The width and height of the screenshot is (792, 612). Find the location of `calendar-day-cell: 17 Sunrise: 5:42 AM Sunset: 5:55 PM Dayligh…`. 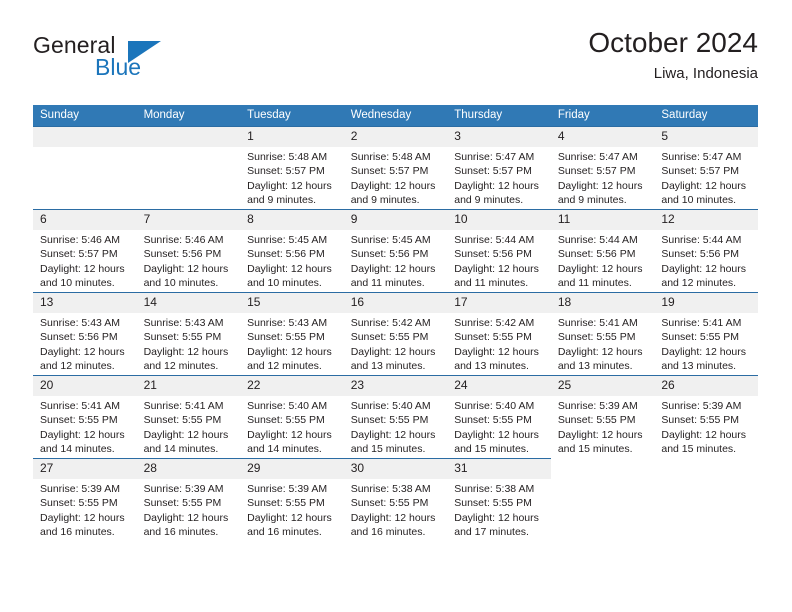

calendar-day-cell: 17 Sunrise: 5:42 AM Sunset: 5:55 PM Dayligh… is located at coordinates (499, 334).